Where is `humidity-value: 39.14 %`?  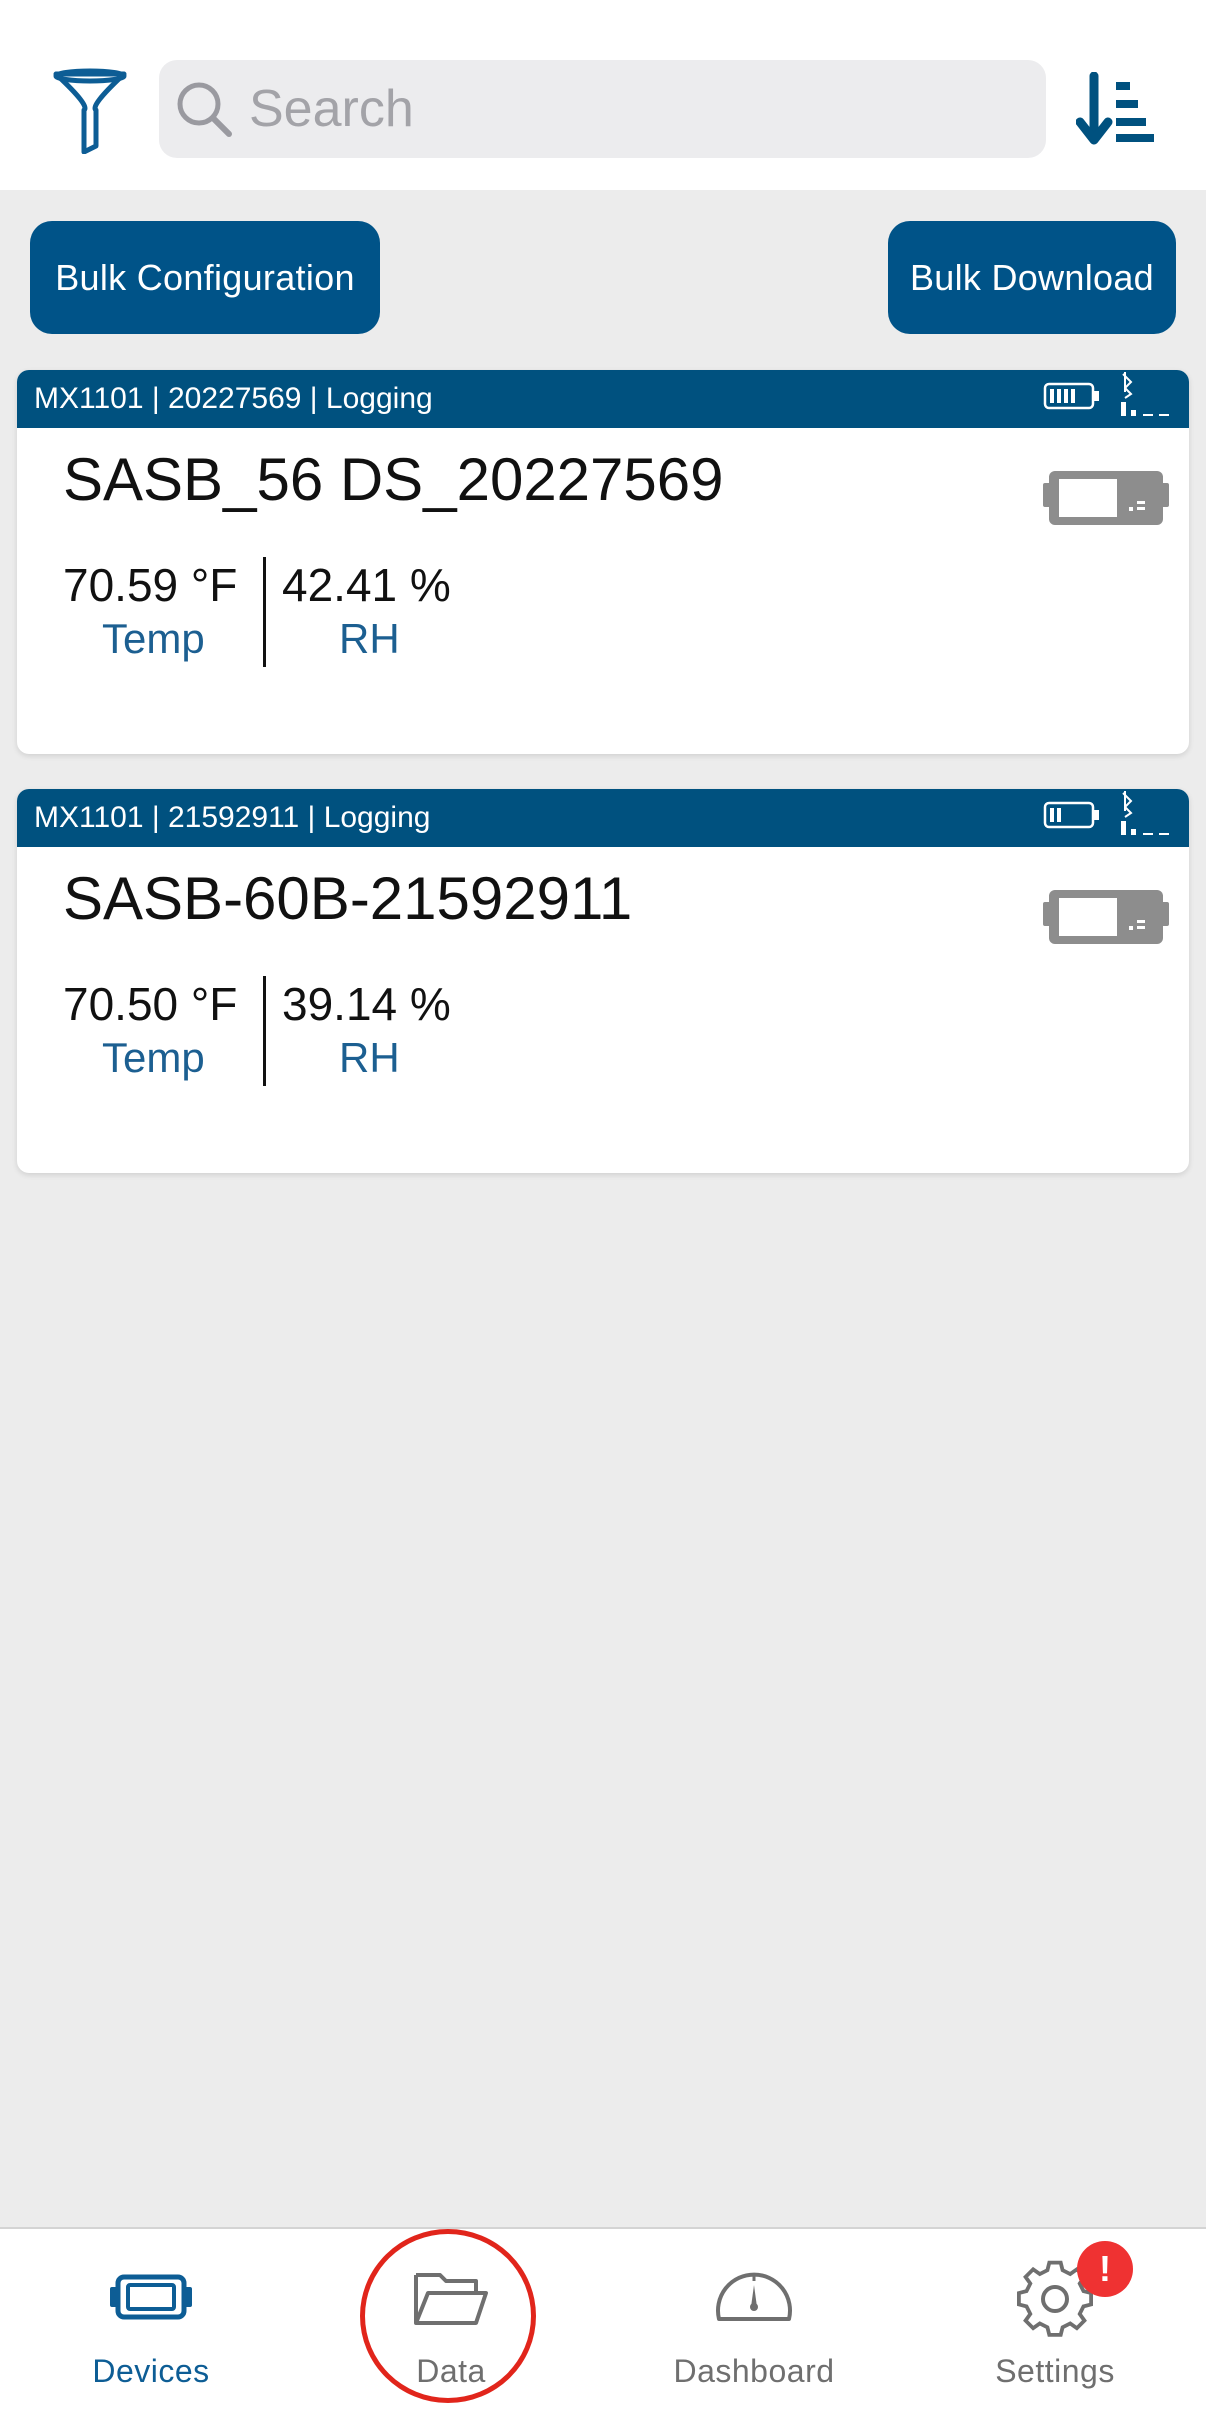
humidity-value: 39.14 % is located at coordinates (366, 1004).